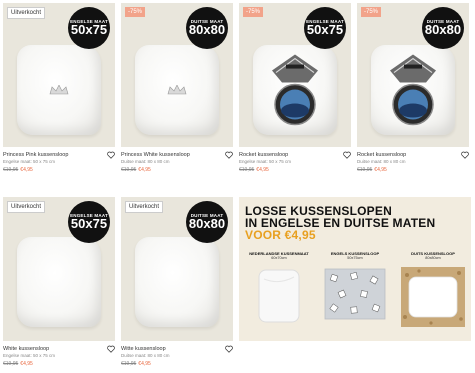 The image size is (475, 373). What do you see at coordinates (59, 349) in the screenshot?
I see `product-name: White kussensloop` at bounding box center [59, 349].